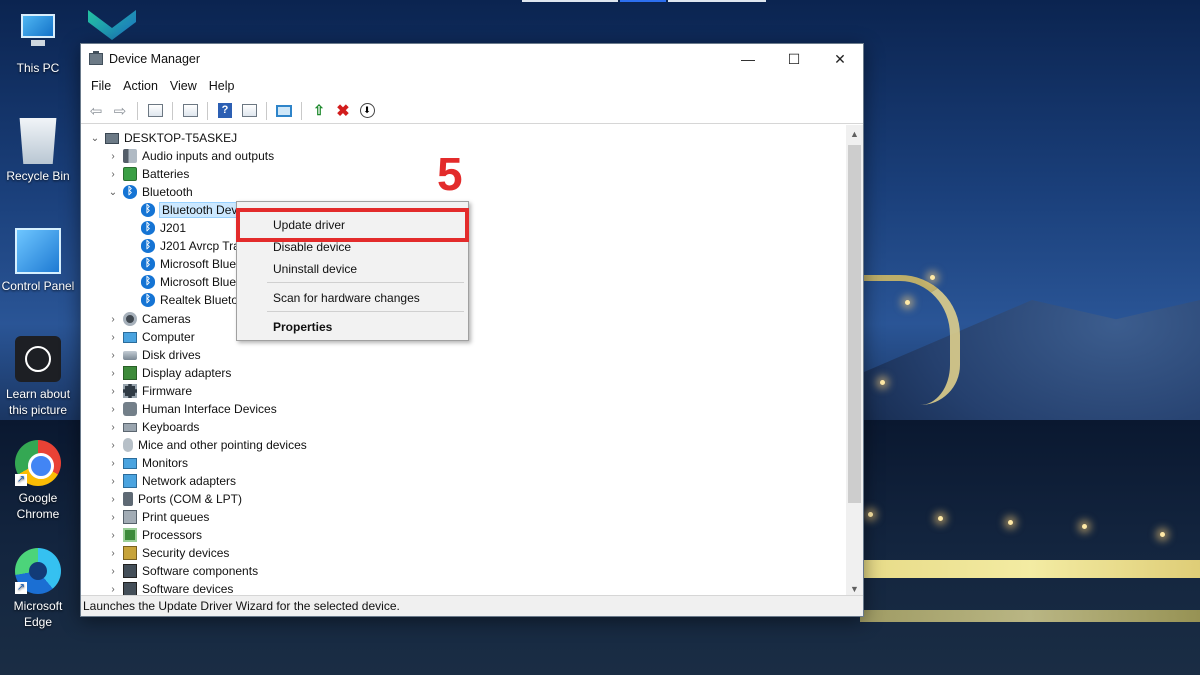 This screenshot has height=675, width=1200. I want to click on tree-category: › Software components, so click(182, 571).